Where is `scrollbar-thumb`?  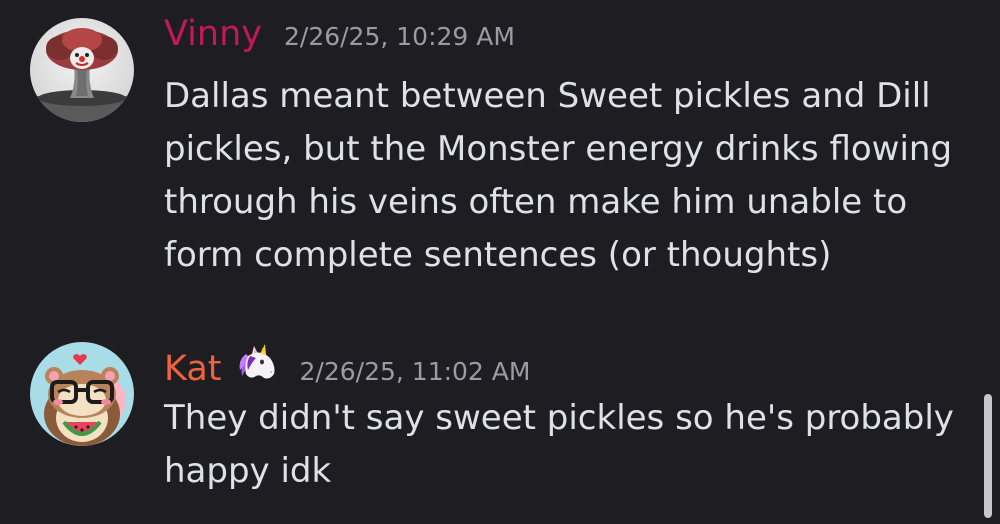
scrollbar-thumb is located at coordinates (988, 456).